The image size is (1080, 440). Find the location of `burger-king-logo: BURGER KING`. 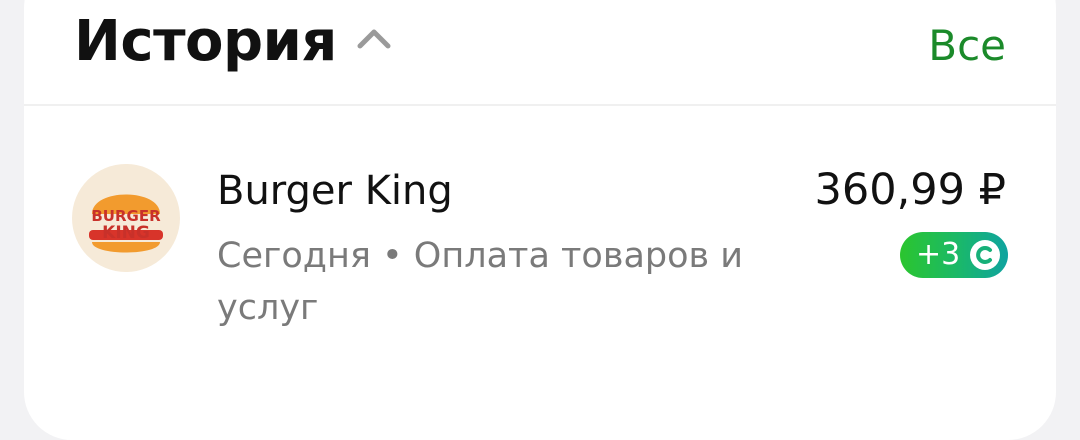

burger-king-logo: BURGER KING is located at coordinates (126, 218).